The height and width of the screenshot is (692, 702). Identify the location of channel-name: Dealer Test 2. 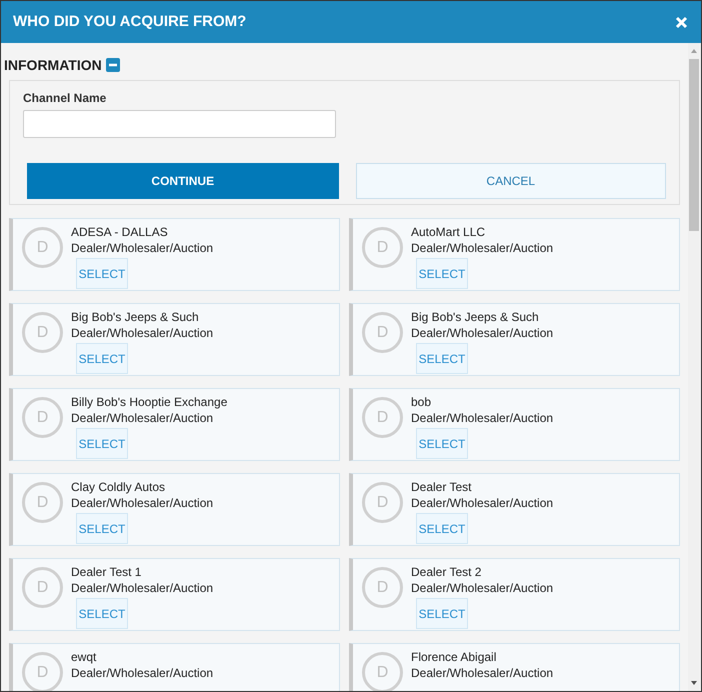
(446, 572).